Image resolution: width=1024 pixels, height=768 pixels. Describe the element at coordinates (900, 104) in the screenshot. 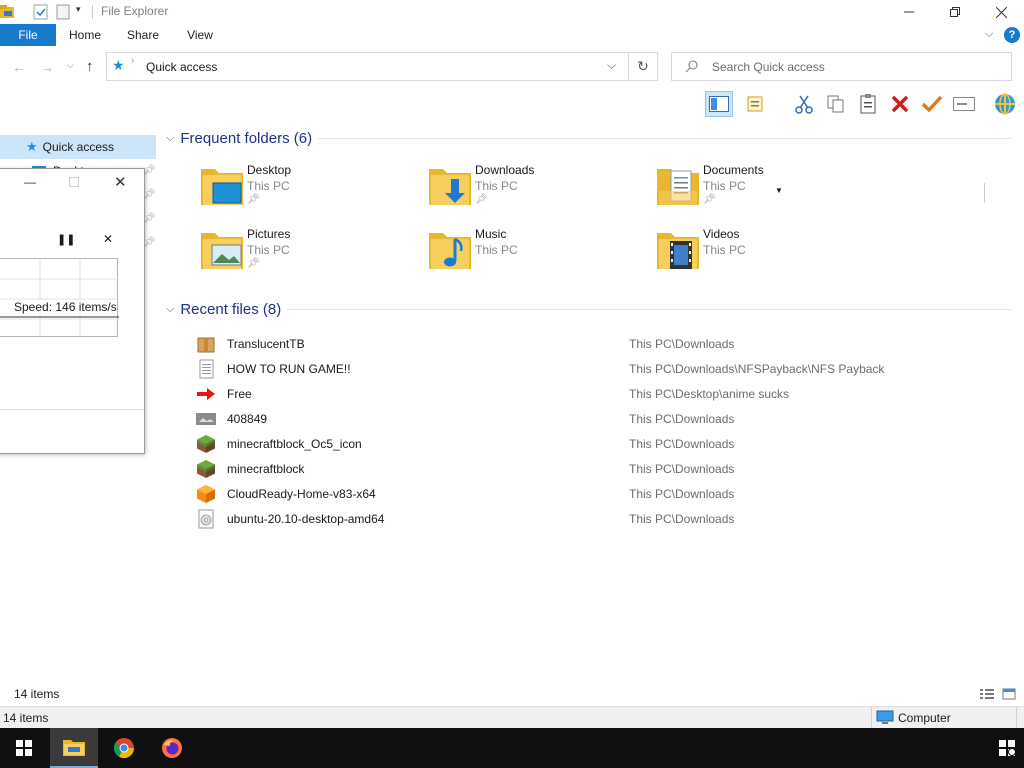

I see `delete-button` at that location.